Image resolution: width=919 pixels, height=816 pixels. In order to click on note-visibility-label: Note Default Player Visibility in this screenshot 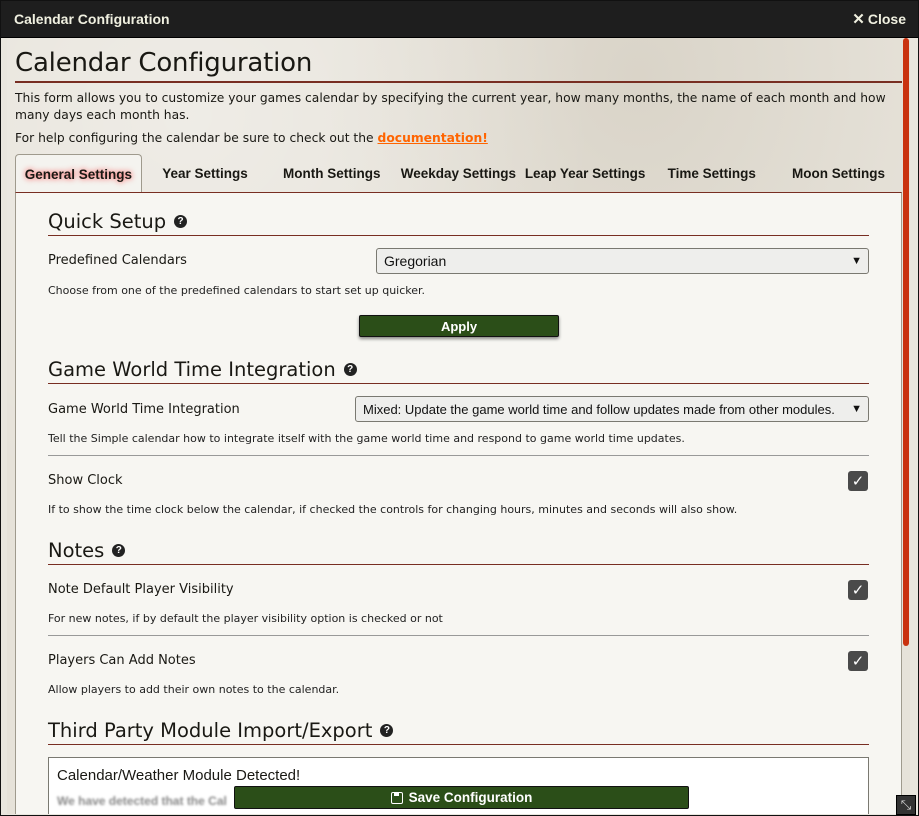, I will do `click(141, 589)`.